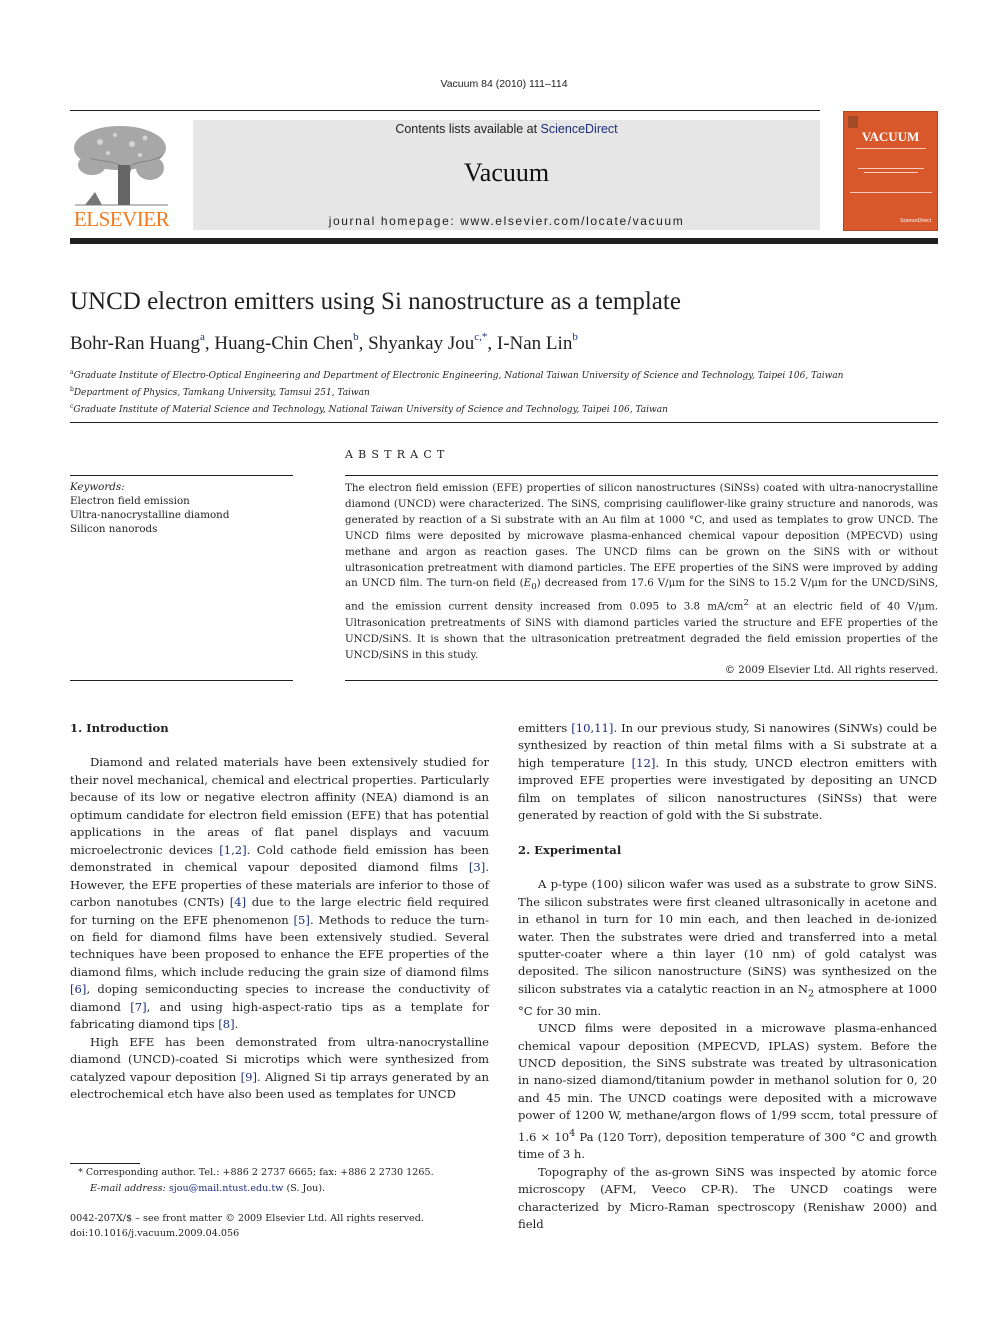 This screenshot has width=992, height=1323. I want to click on author: Shyankay Jouc,*,, so click(432, 342).